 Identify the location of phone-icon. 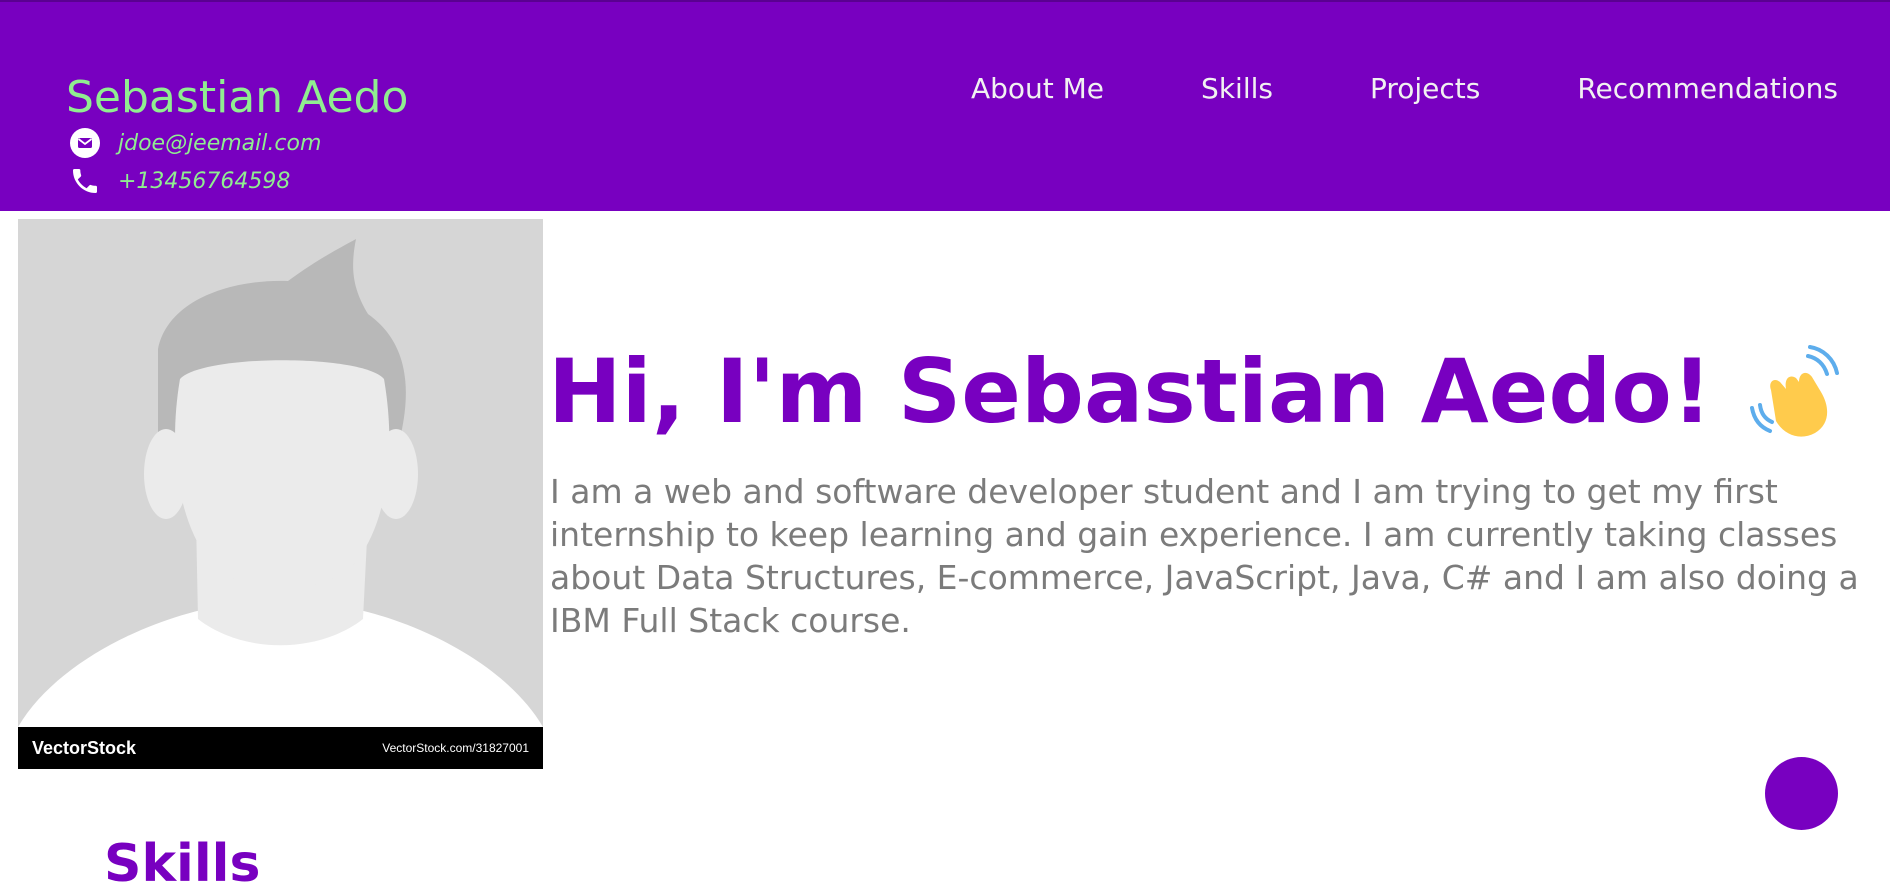
(85, 181).